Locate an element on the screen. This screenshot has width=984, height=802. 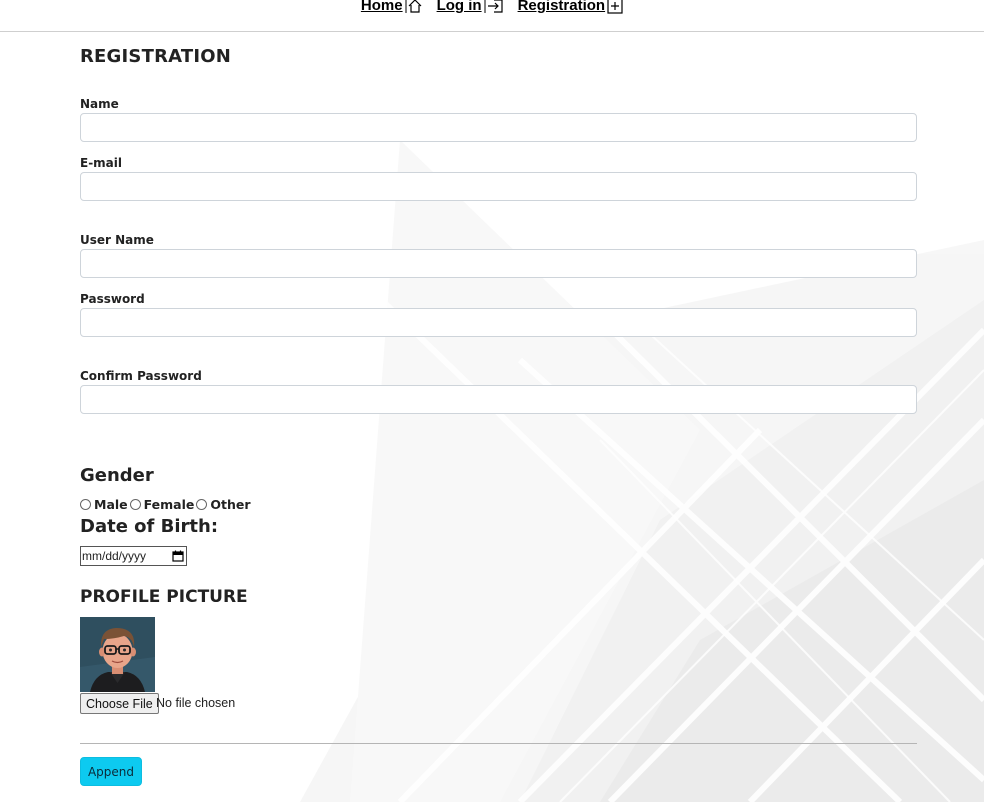
gender-female-radio is located at coordinates (135, 504).